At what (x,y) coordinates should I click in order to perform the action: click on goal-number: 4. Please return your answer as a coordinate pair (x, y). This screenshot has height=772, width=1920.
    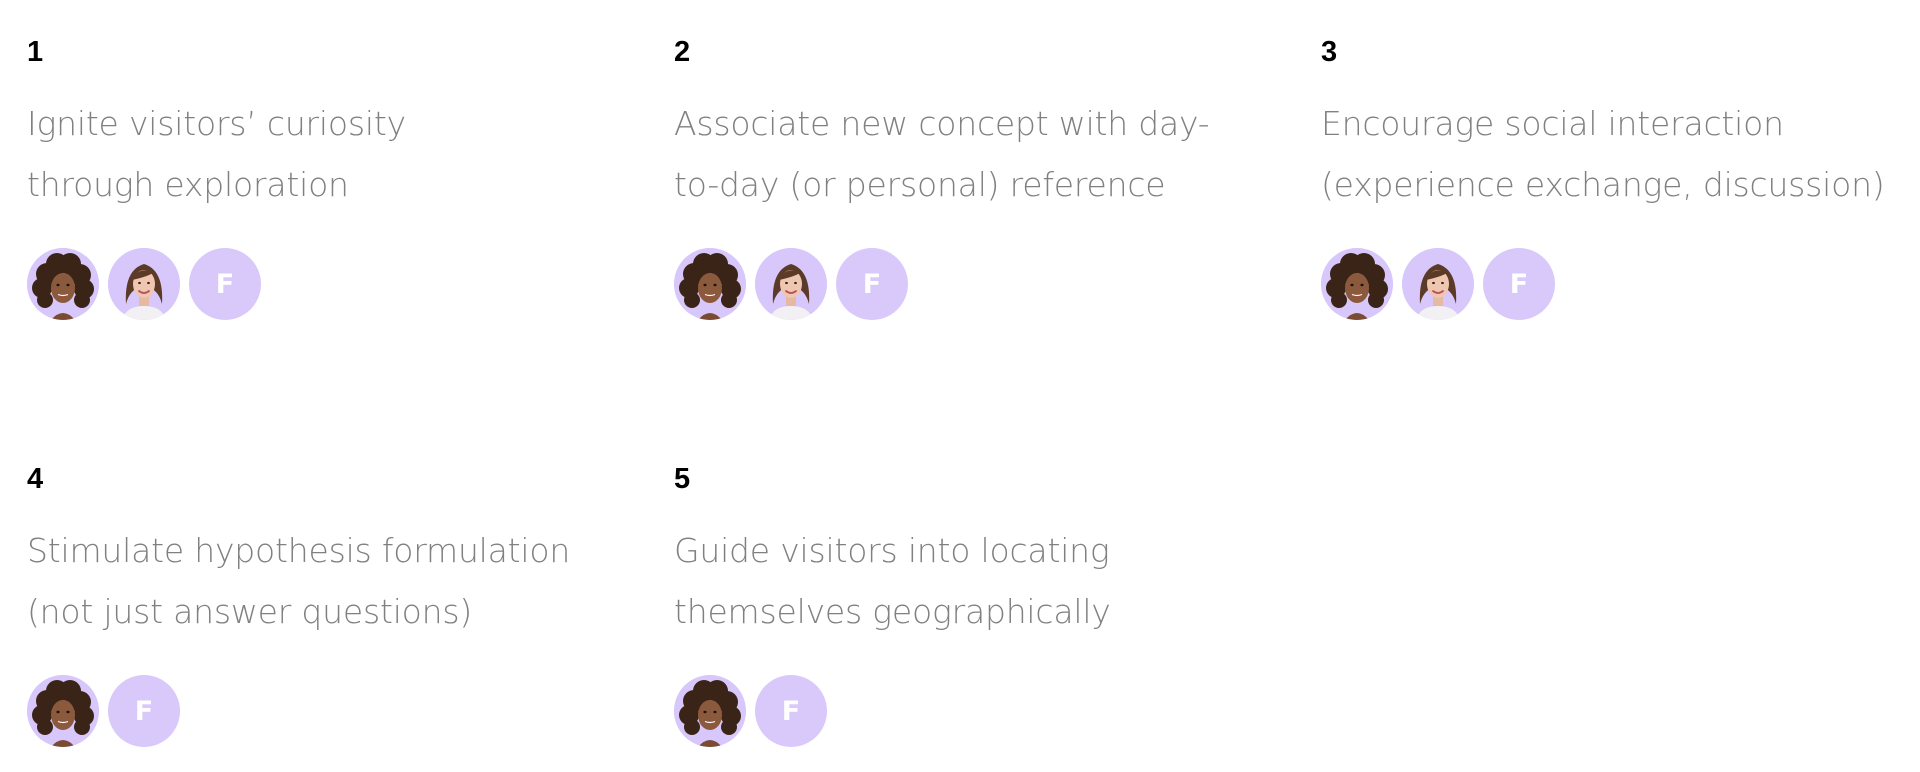
    Looking at the image, I should click on (35, 479).